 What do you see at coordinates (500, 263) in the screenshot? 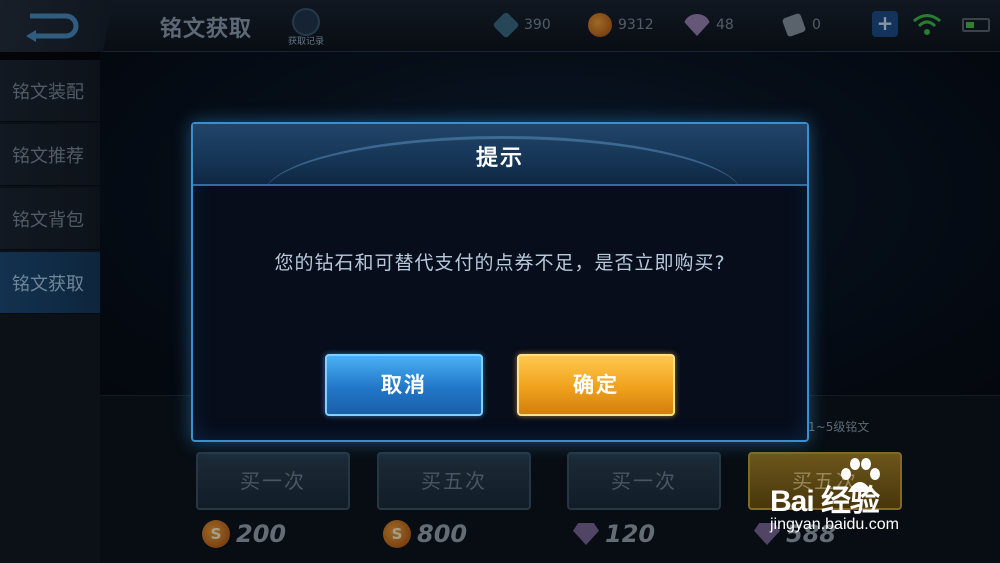
I see `dialog-message: 您的钻石和可替代支付的点券不足，是否立即购买?` at bounding box center [500, 263].